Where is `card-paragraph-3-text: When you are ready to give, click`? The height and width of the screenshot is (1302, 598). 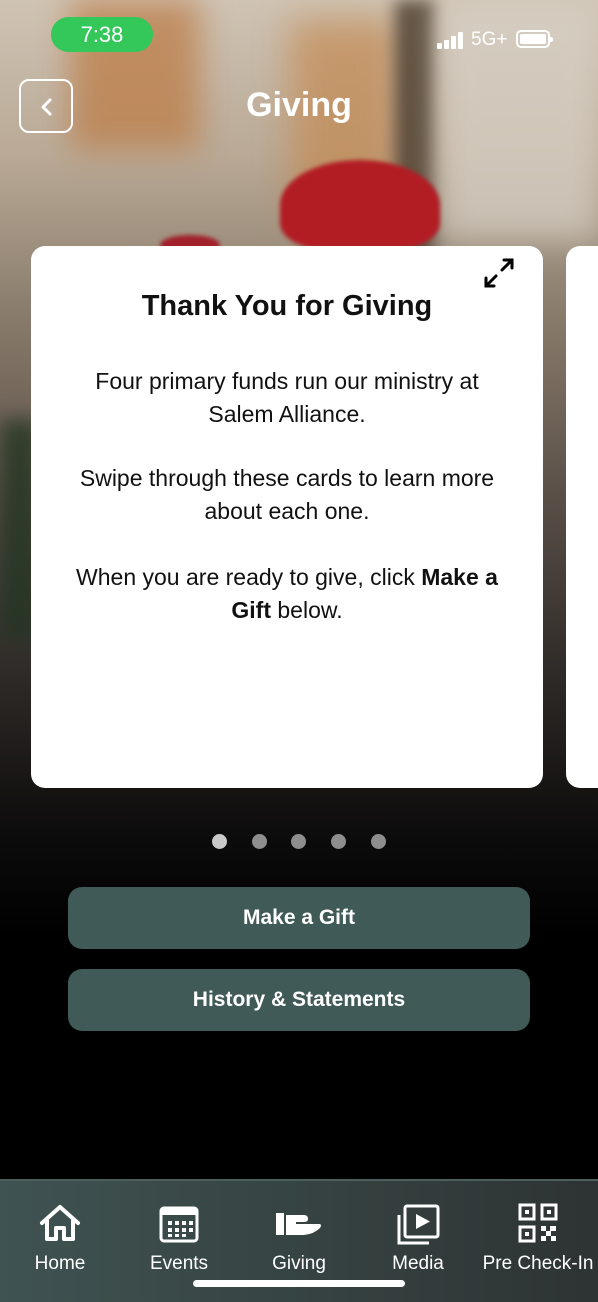 card-paragraph-3-text: When you are ready to give, click is located at coordinates (249, 577).